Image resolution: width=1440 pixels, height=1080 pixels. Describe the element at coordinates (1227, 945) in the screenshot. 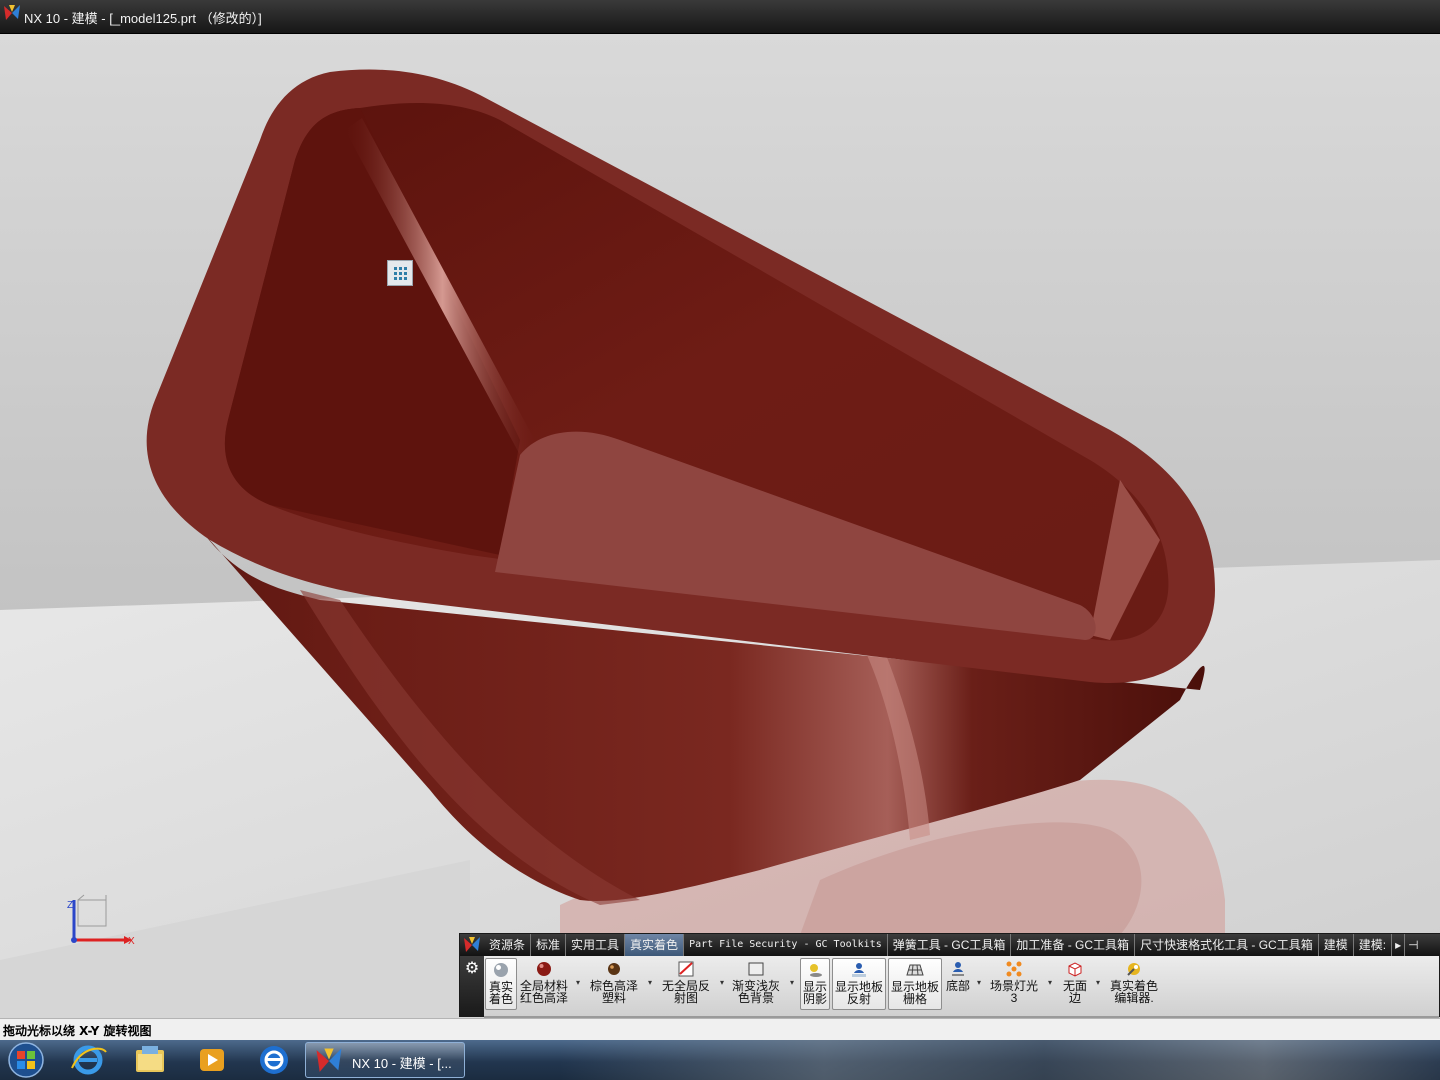

I see `tab-dimension-format: 尺寸快速格式化工具 - GC工具箱` at that location.